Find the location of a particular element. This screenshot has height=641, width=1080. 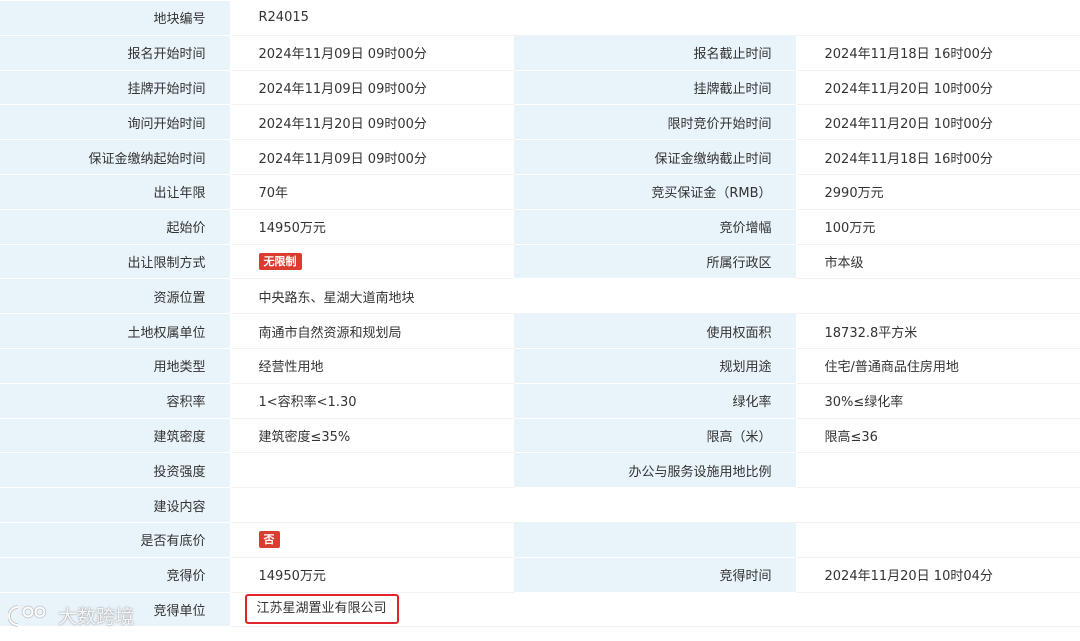

label-building-density: 建筑密度 is located at coordinates (115, 436).